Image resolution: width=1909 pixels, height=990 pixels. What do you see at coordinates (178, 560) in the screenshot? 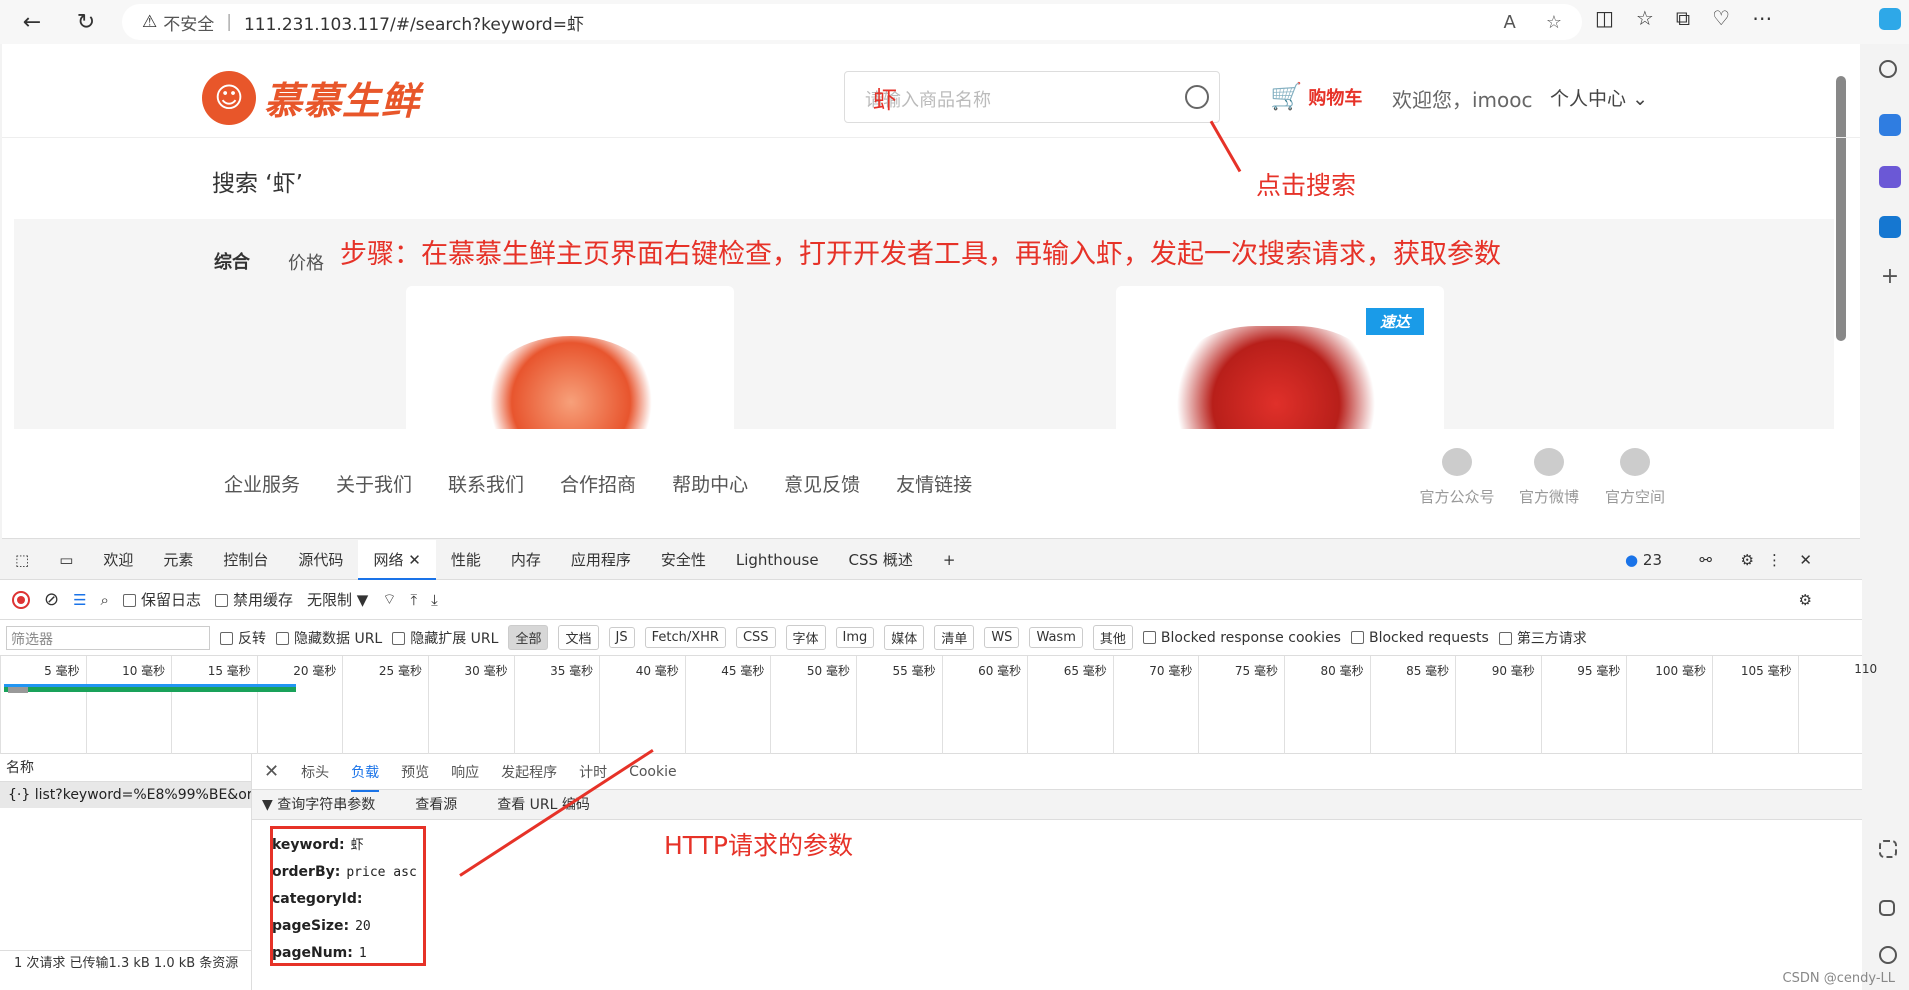
I see `tab-elements: 元素` at bounding box center [178, 560].